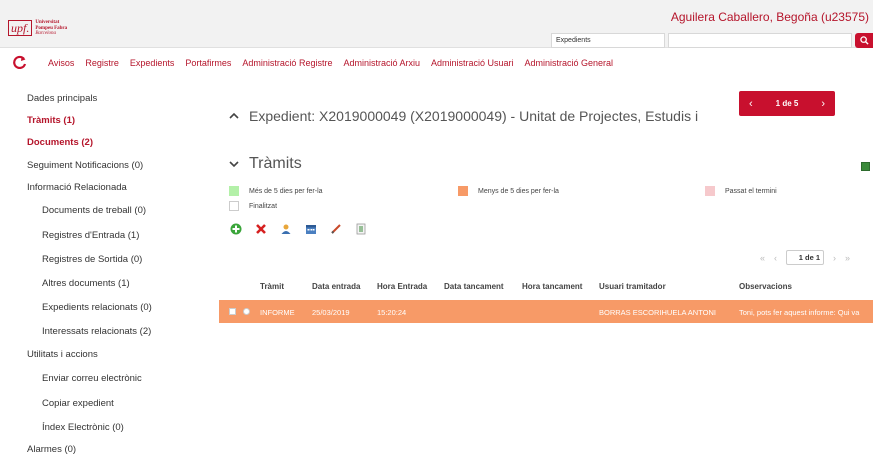  What do you see at coordinates (92, 259) in the screenshot?
I see `sidebar-item-registres-sortida: Registres de Sortida (0)` at bounding box center [92, 259].